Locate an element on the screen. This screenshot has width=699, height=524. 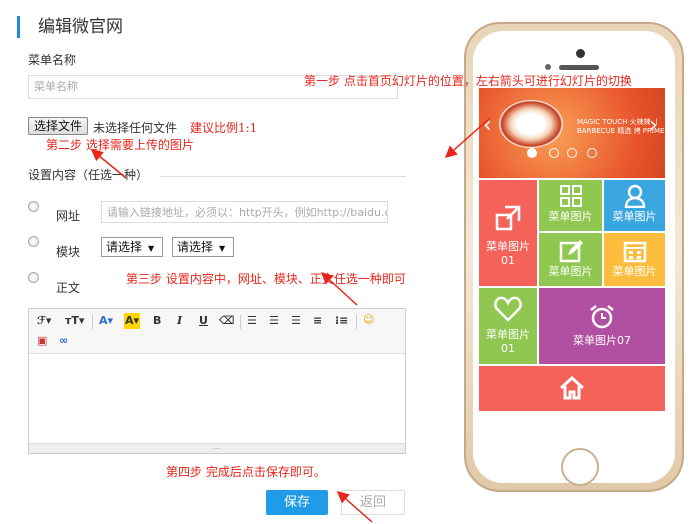
step3-arrow is located at coordinates (339, 288).